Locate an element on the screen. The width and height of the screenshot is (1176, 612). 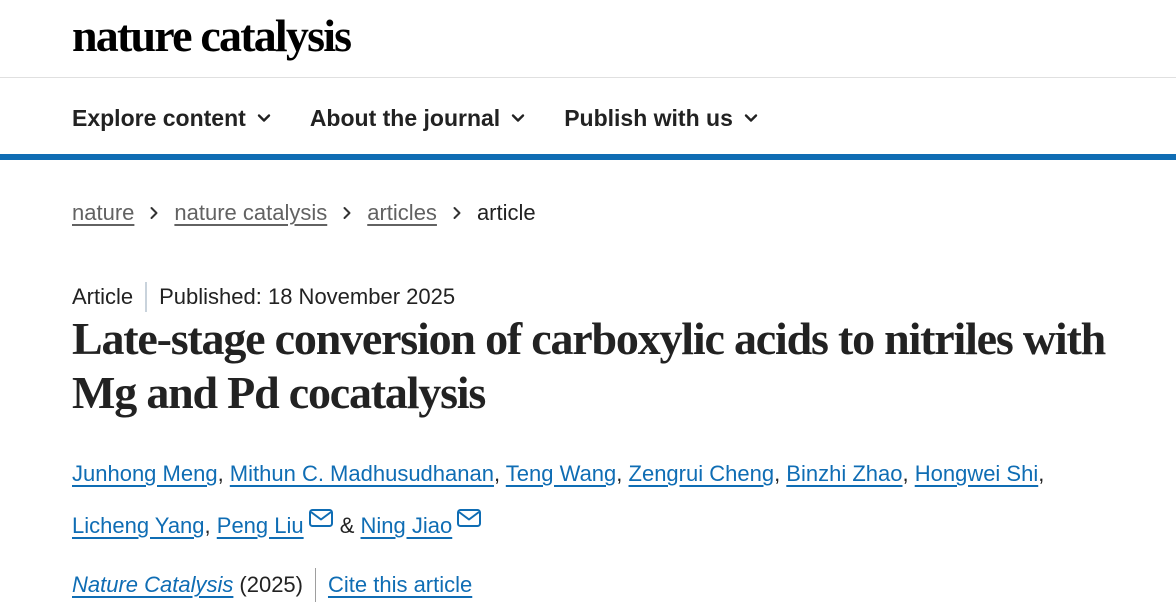
citation-divider is located at coordinates (315, 585).